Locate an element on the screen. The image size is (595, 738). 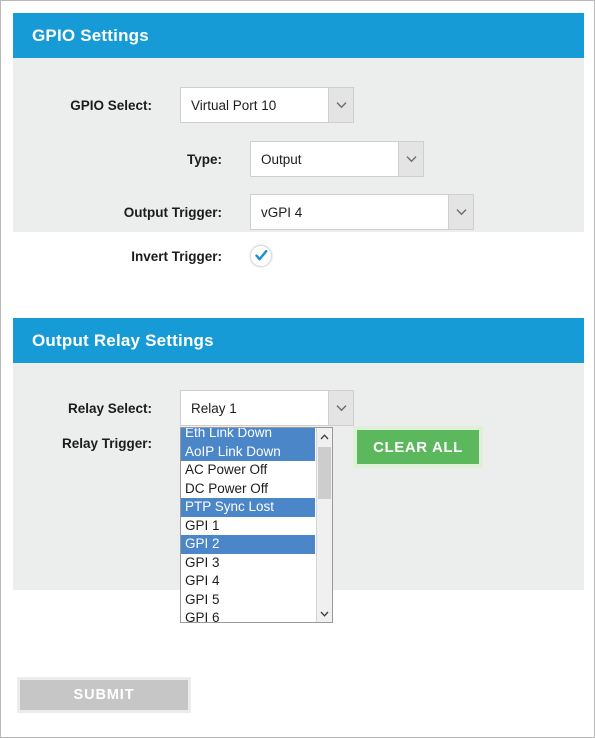
clear-all-button: CLEAR ALL is located at coordinates (418, 447).